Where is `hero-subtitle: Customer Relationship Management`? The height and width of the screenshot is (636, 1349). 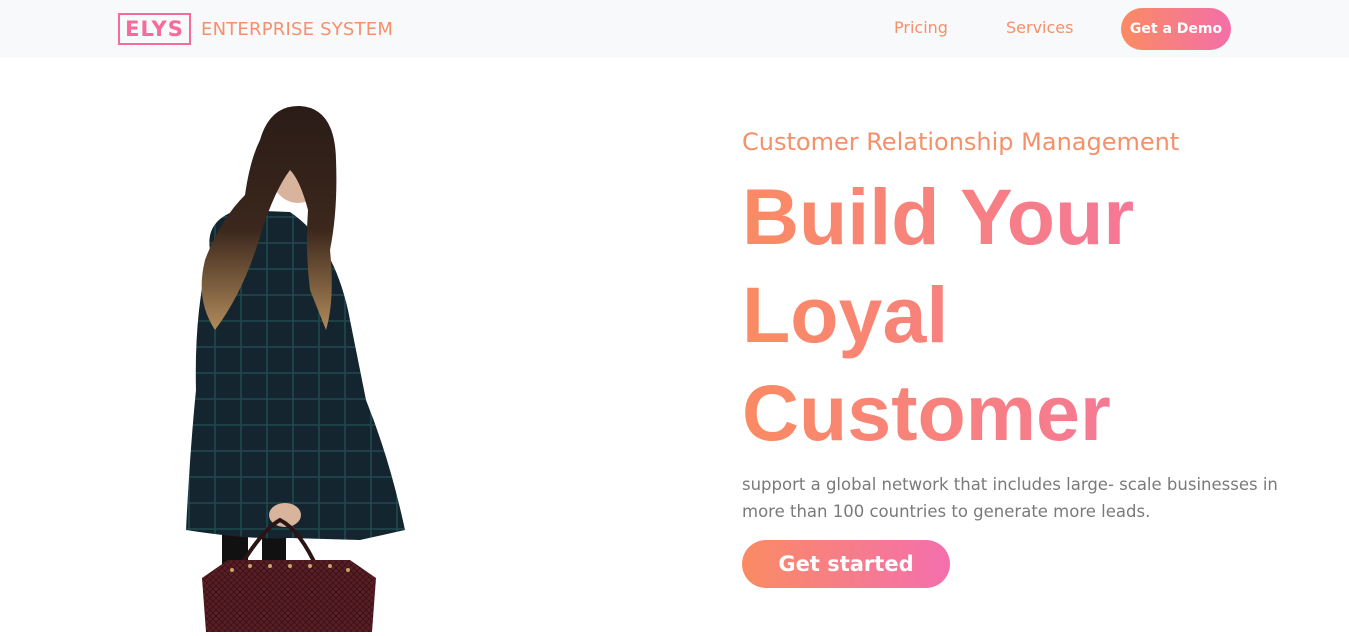 hero-subtitle: Customer Relationship Management is located at coordinates (961, 142).